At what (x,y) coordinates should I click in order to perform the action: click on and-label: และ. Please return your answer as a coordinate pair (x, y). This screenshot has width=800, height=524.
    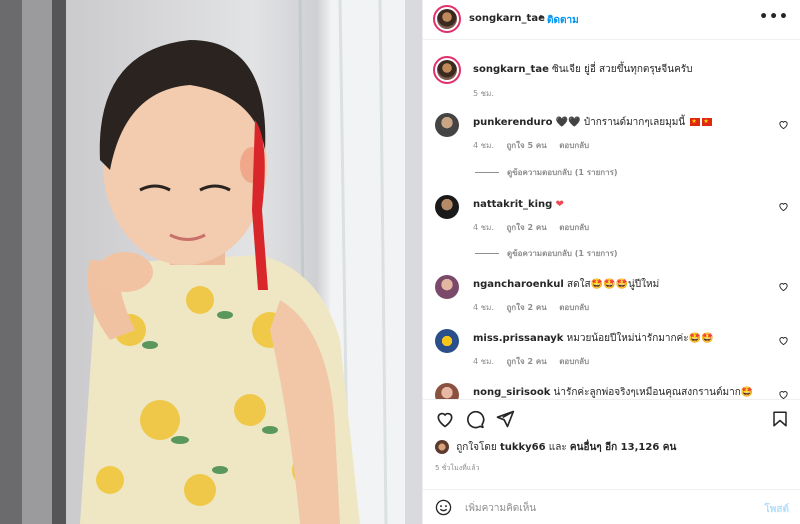
    Looking at the image, I should click on (557, 447).